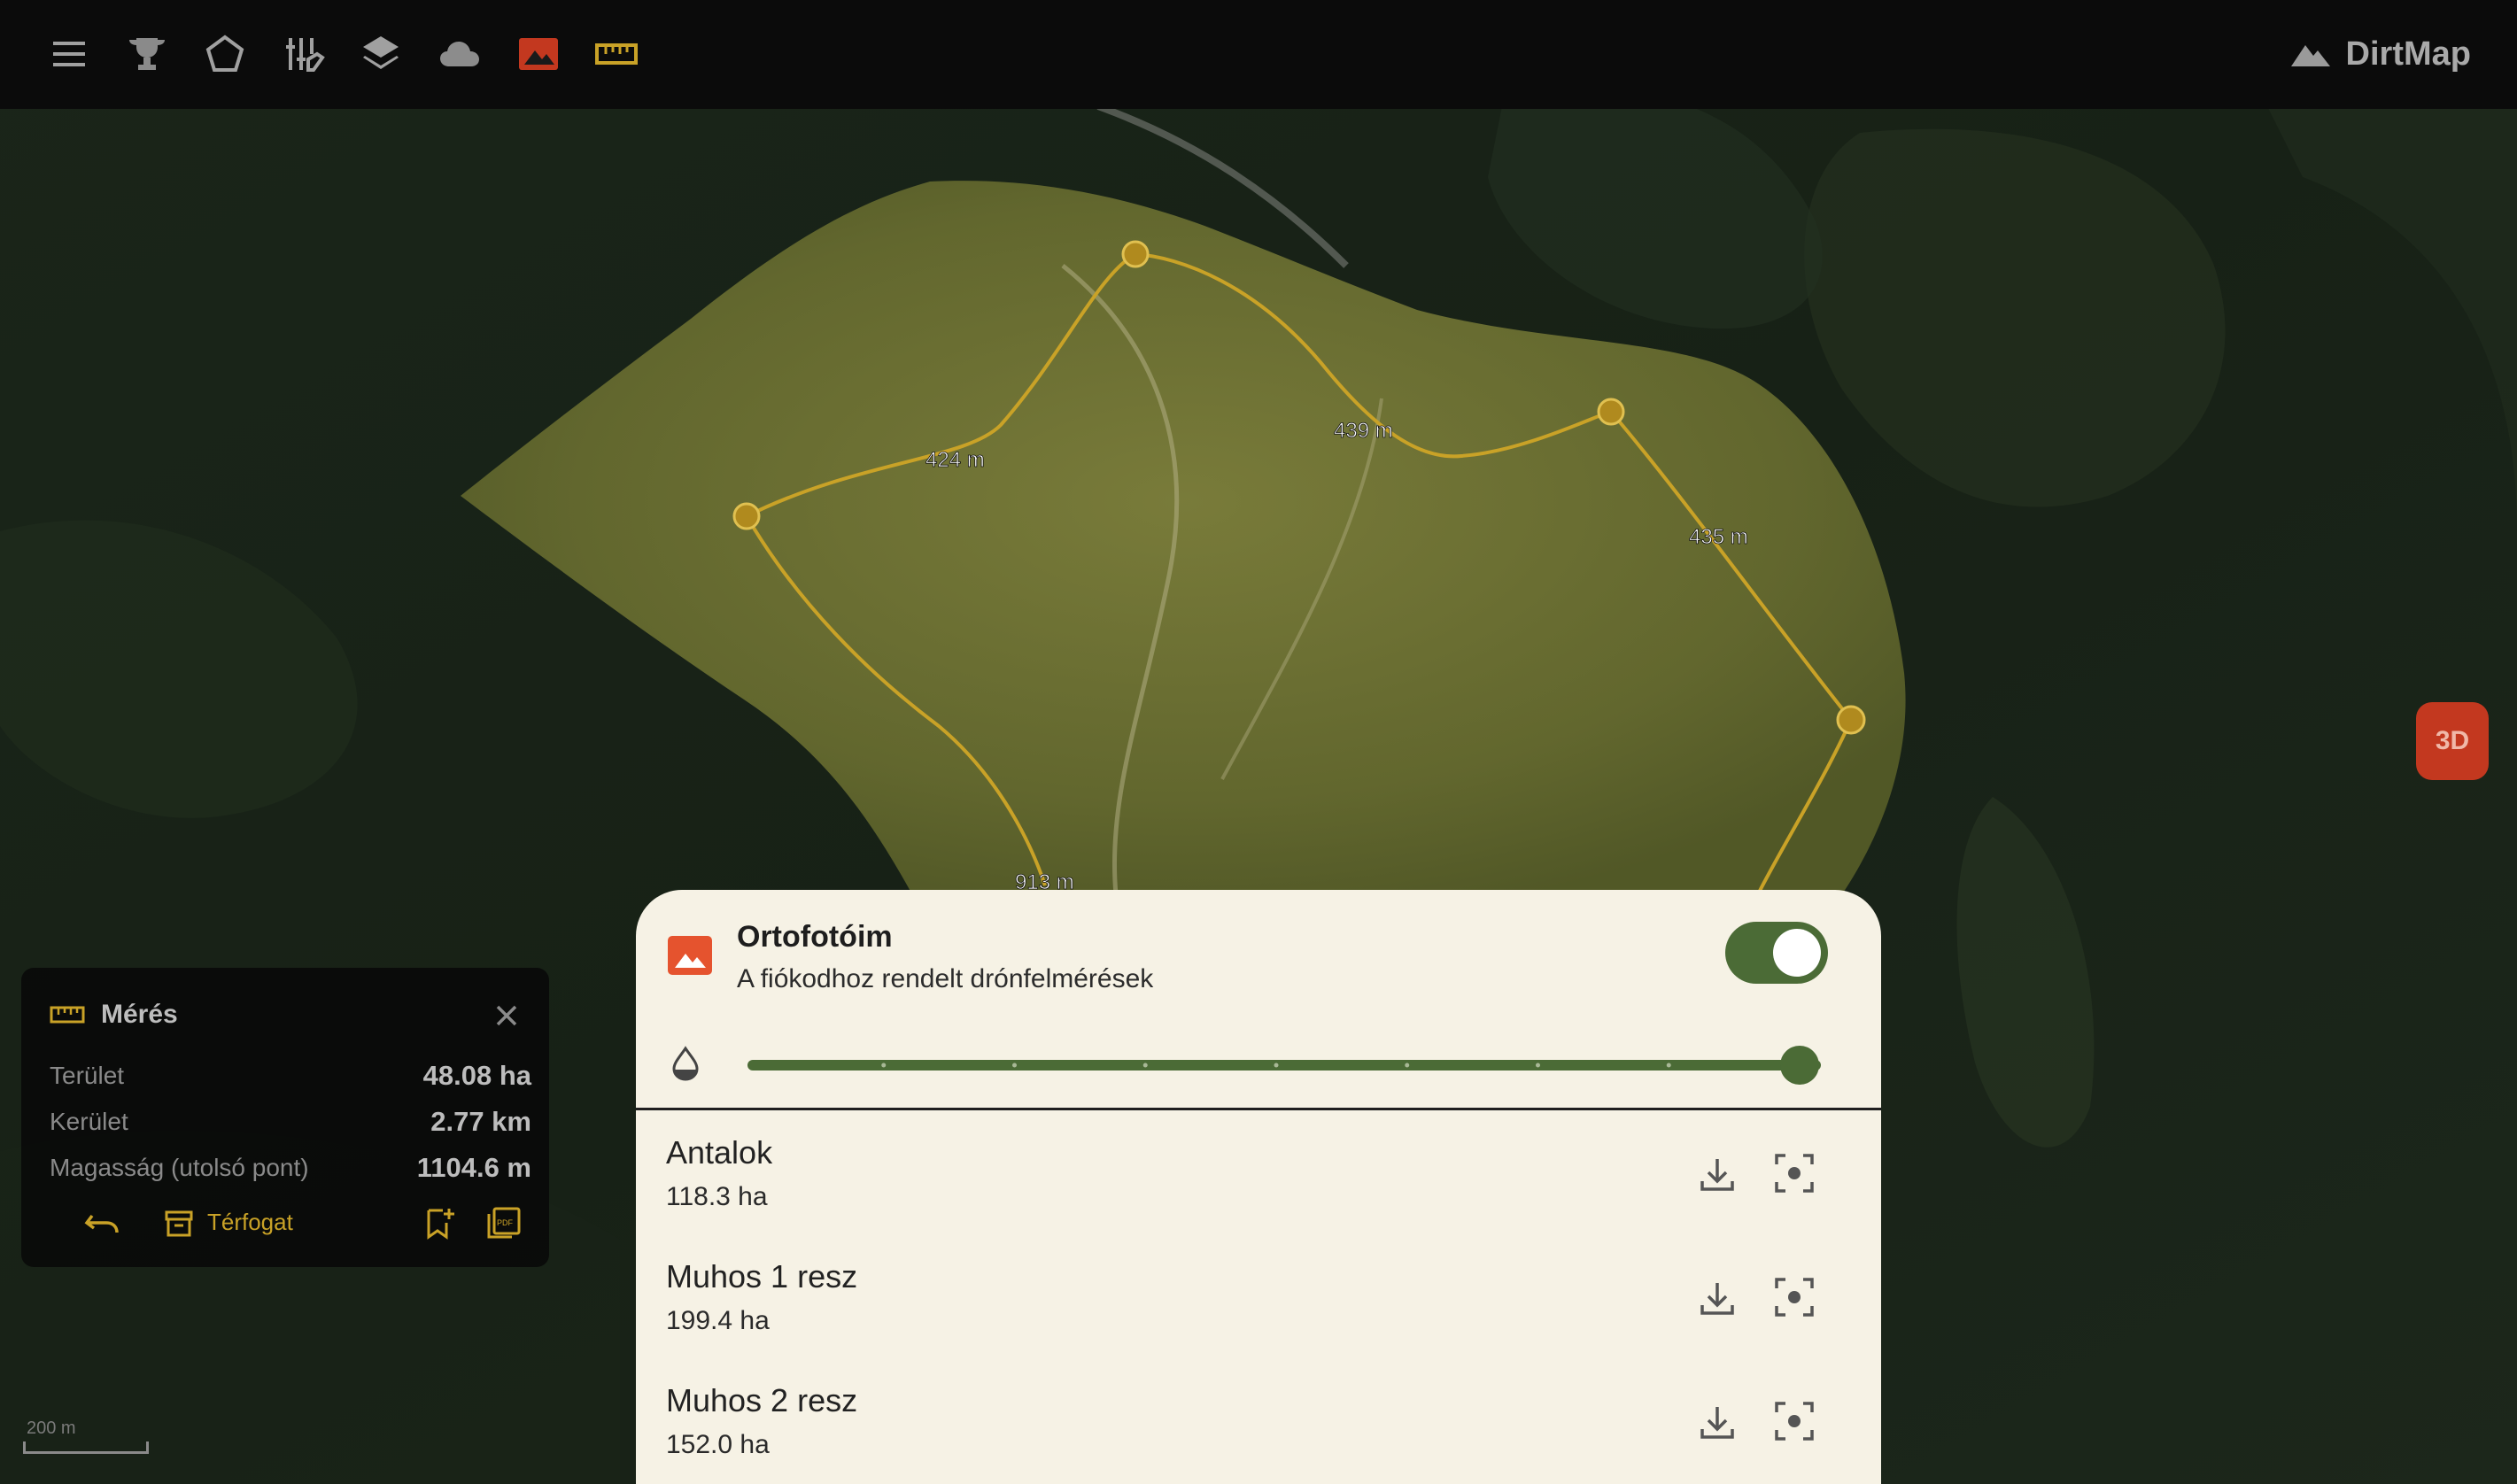 Image resolution: width=2517 pixels, height=1484 pixels. I want to click on scale-label: 200 m, so click(51, 1428).